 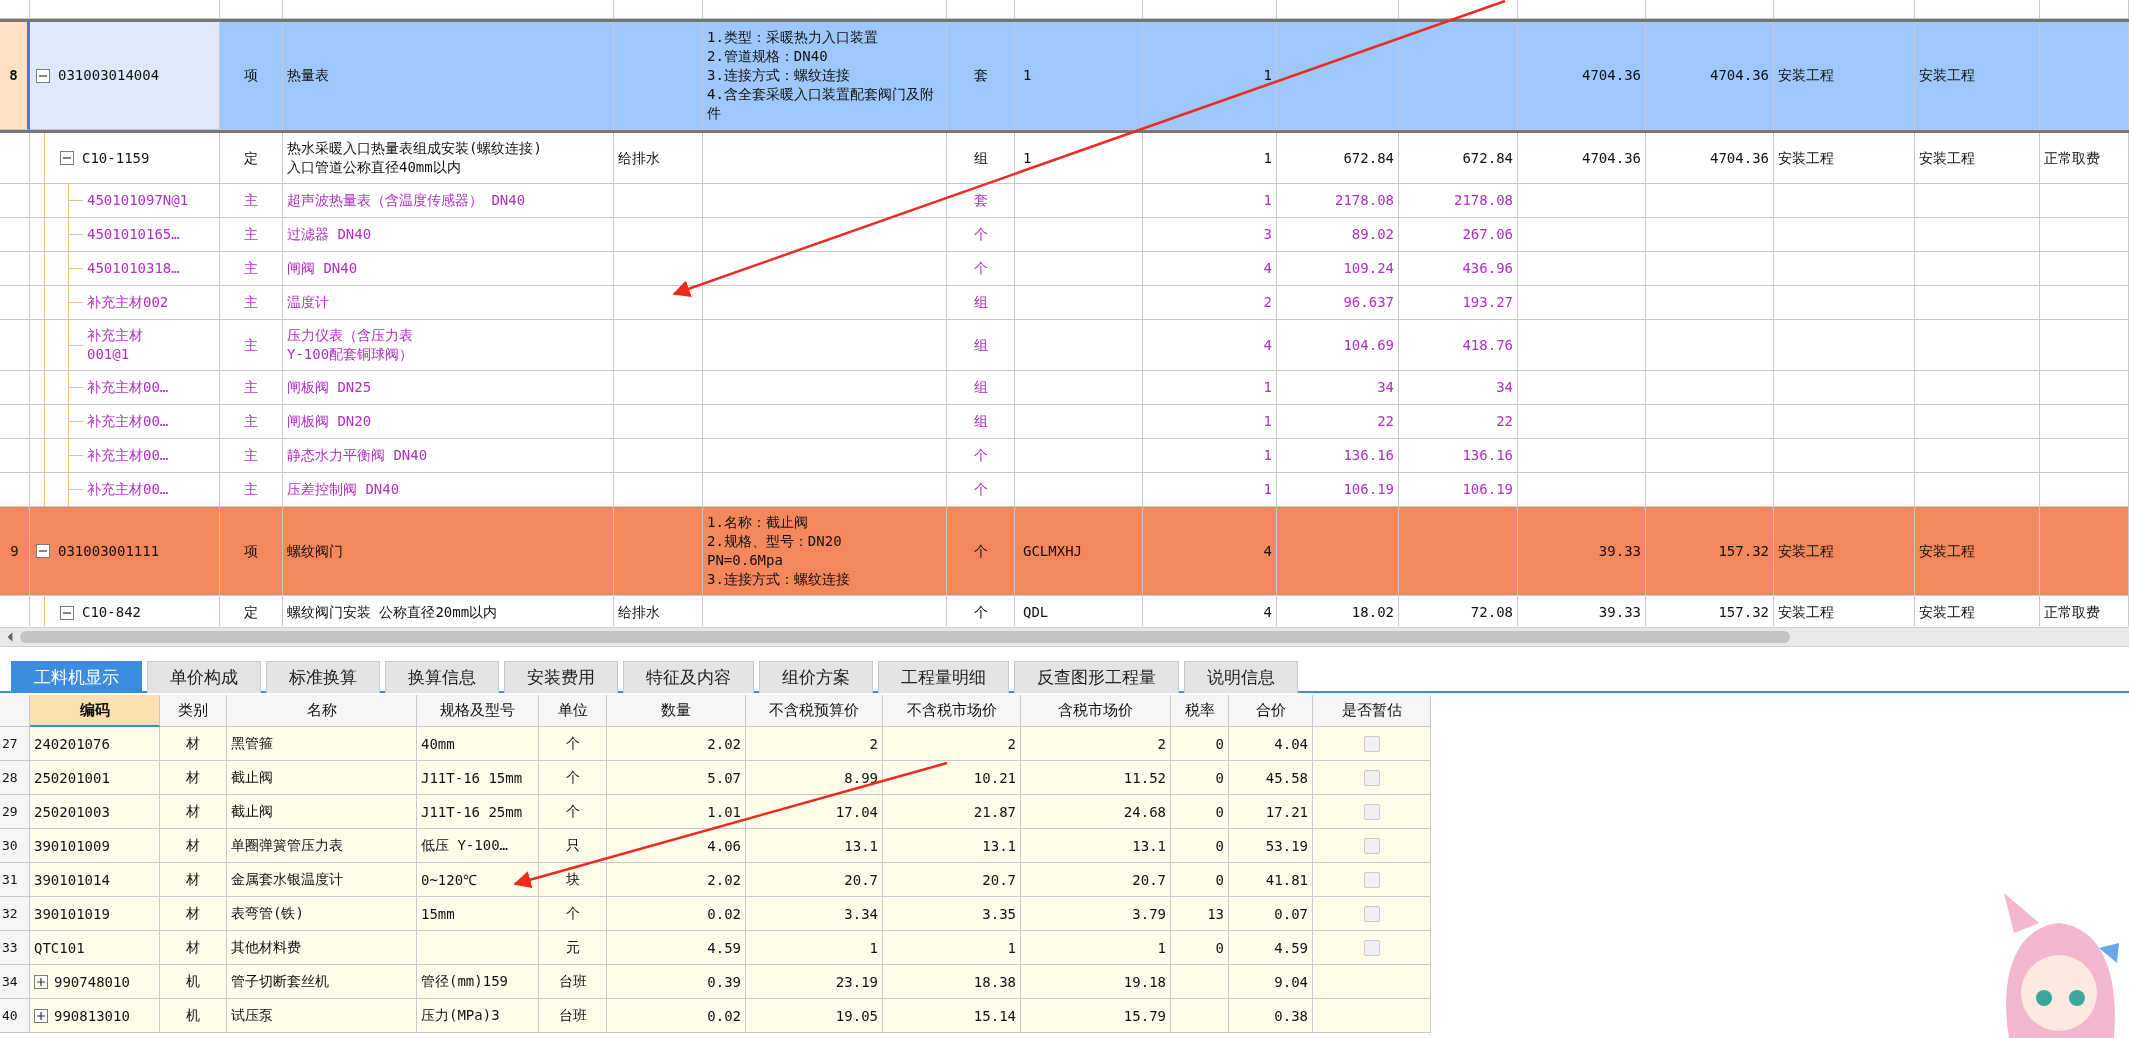 I want to click on table-row: 补充主材002 主 温度计 组 2 96.637 193.27, so click(x=1064, y=303).